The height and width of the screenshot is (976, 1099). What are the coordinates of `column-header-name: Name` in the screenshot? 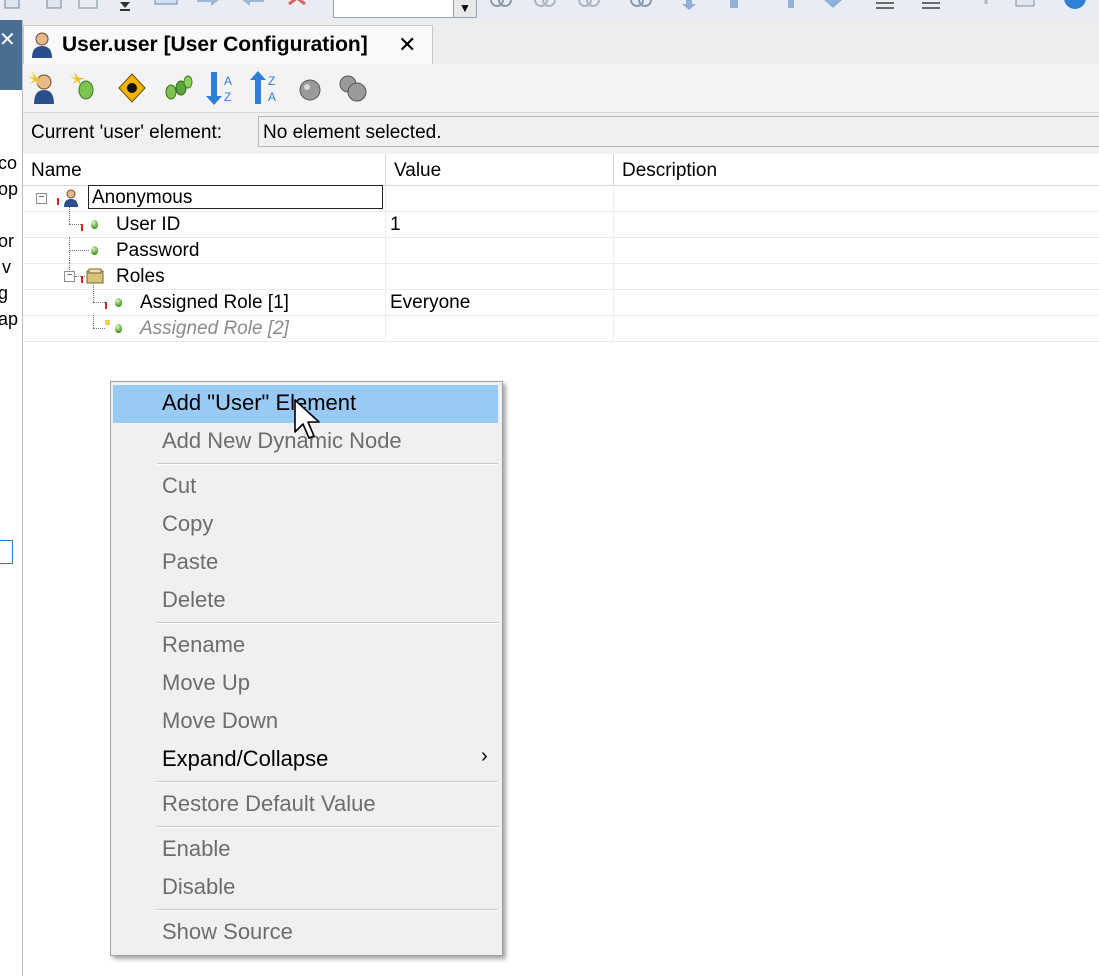 It's located at (204, 169).